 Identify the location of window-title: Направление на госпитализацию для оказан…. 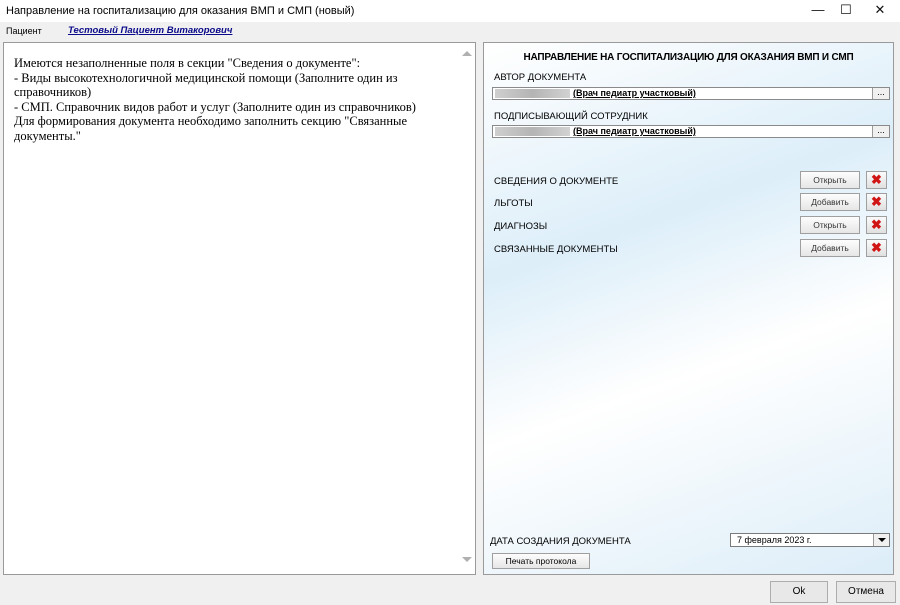
(180, 11).